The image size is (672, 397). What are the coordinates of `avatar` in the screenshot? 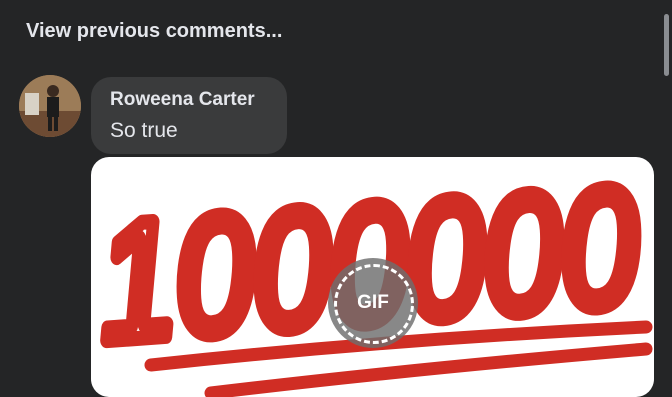 It's located at (50, 106).